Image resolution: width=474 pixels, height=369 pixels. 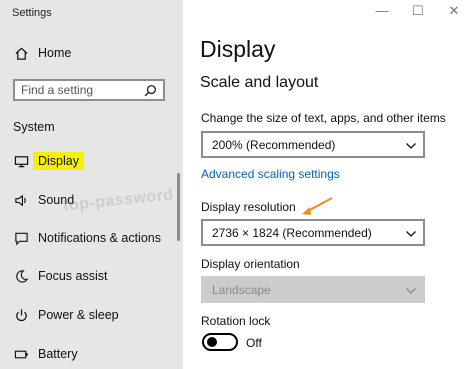 What do you see at coordinates (91, 161) in the screenshot?
I see `sidebar-item-display: Display` at bounding box center [91, 161].